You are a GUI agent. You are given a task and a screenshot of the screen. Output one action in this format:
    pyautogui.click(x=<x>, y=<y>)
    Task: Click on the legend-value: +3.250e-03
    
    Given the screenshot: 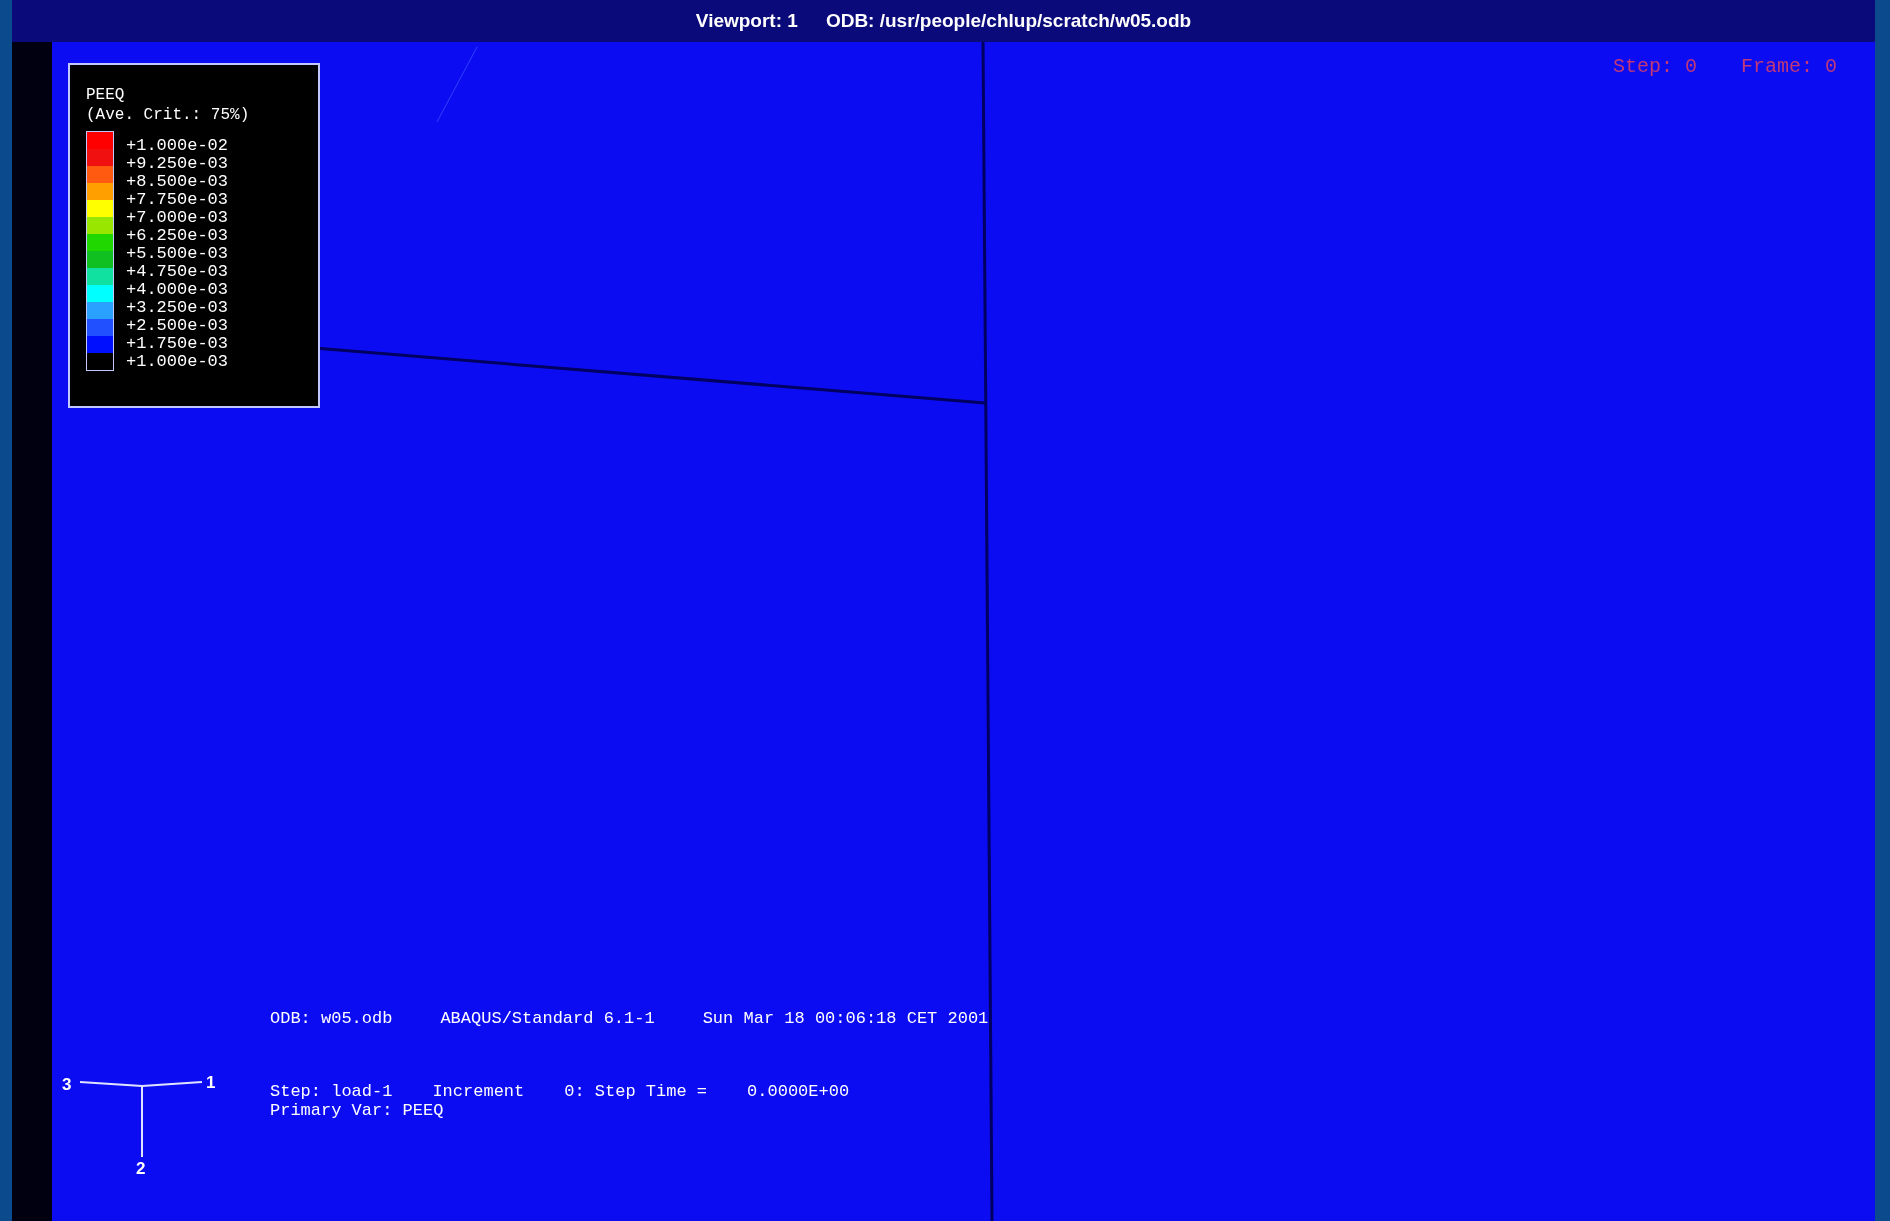 What is the action you would take?
    pyautogui.click(x=177, y=308)
    